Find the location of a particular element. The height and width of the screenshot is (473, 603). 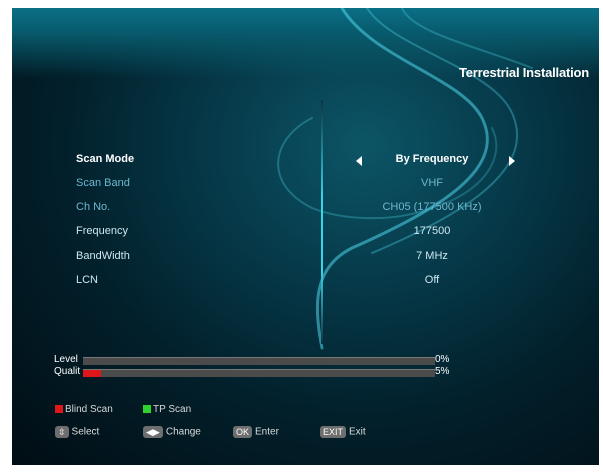

setting-row-scan-mode: Scan Mode By Frequency is located at coordinates (305, 160).